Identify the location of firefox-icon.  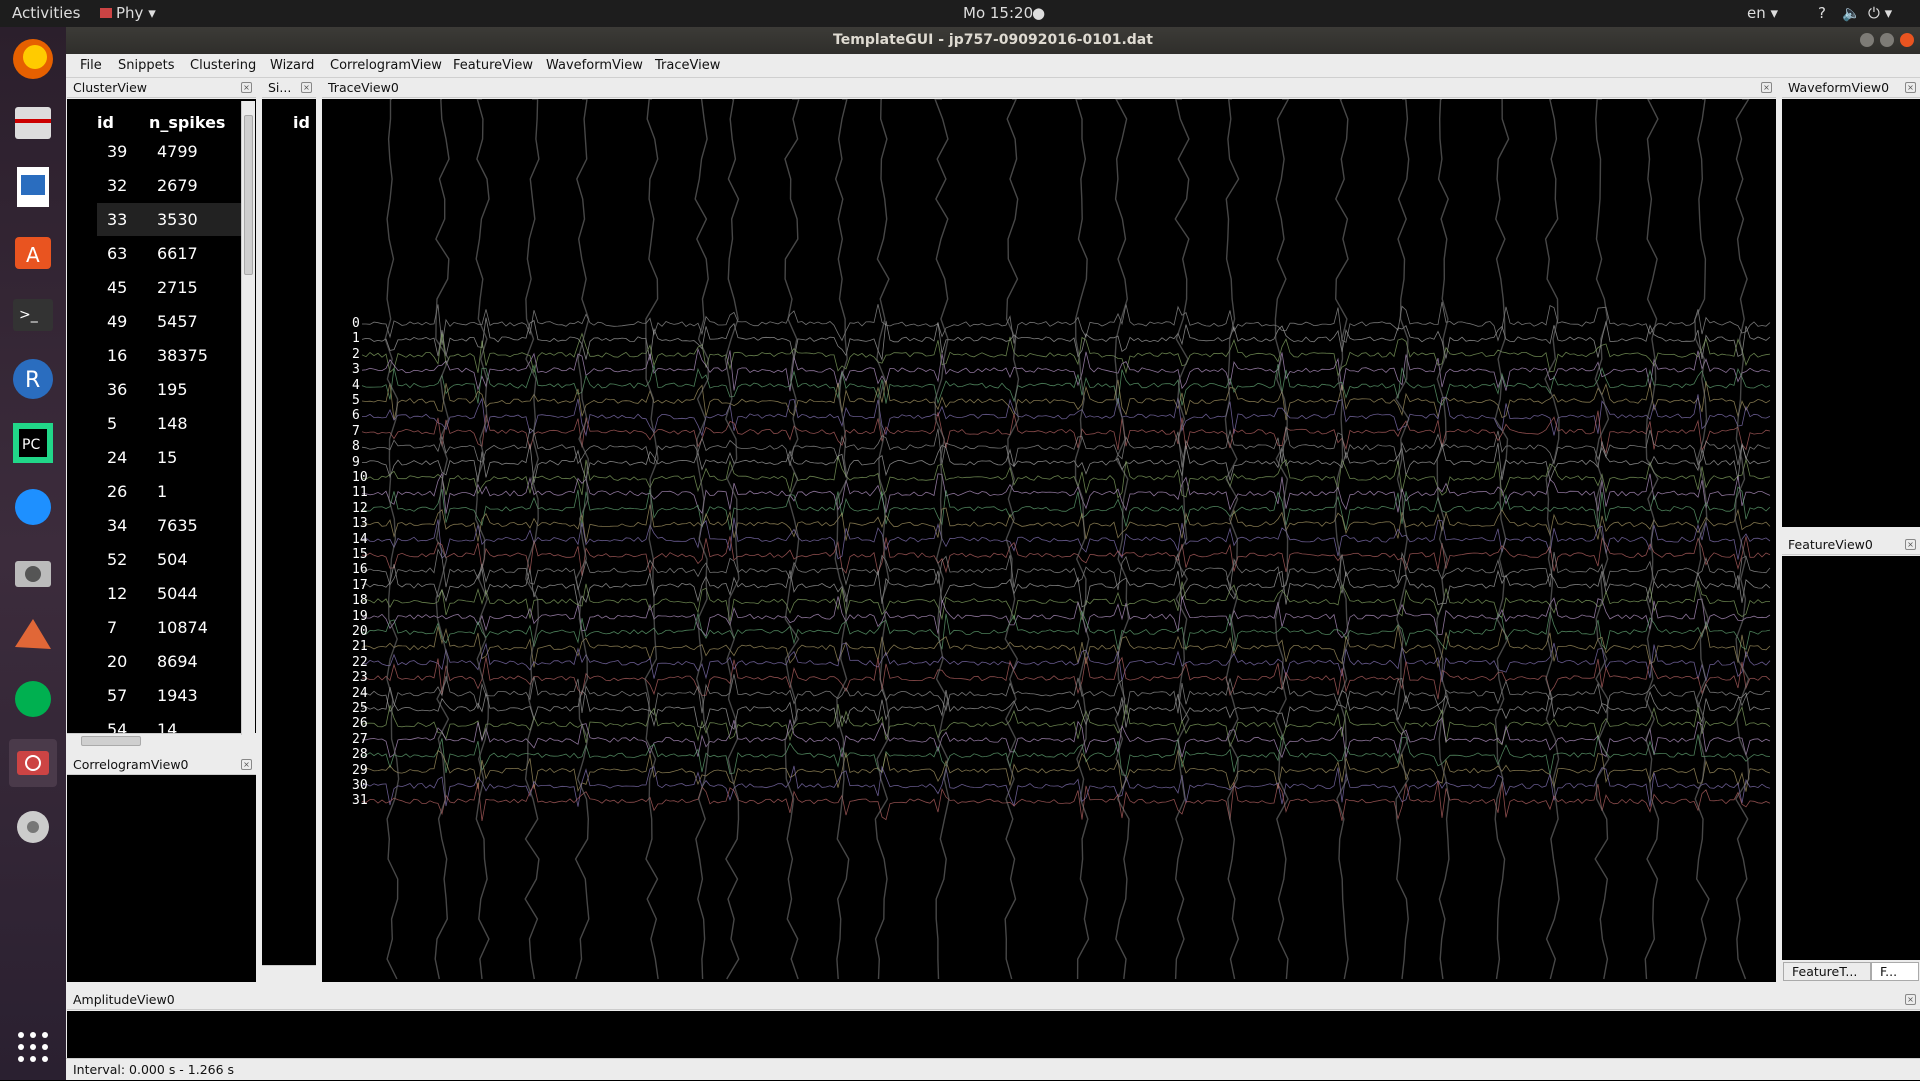
(33, 59).